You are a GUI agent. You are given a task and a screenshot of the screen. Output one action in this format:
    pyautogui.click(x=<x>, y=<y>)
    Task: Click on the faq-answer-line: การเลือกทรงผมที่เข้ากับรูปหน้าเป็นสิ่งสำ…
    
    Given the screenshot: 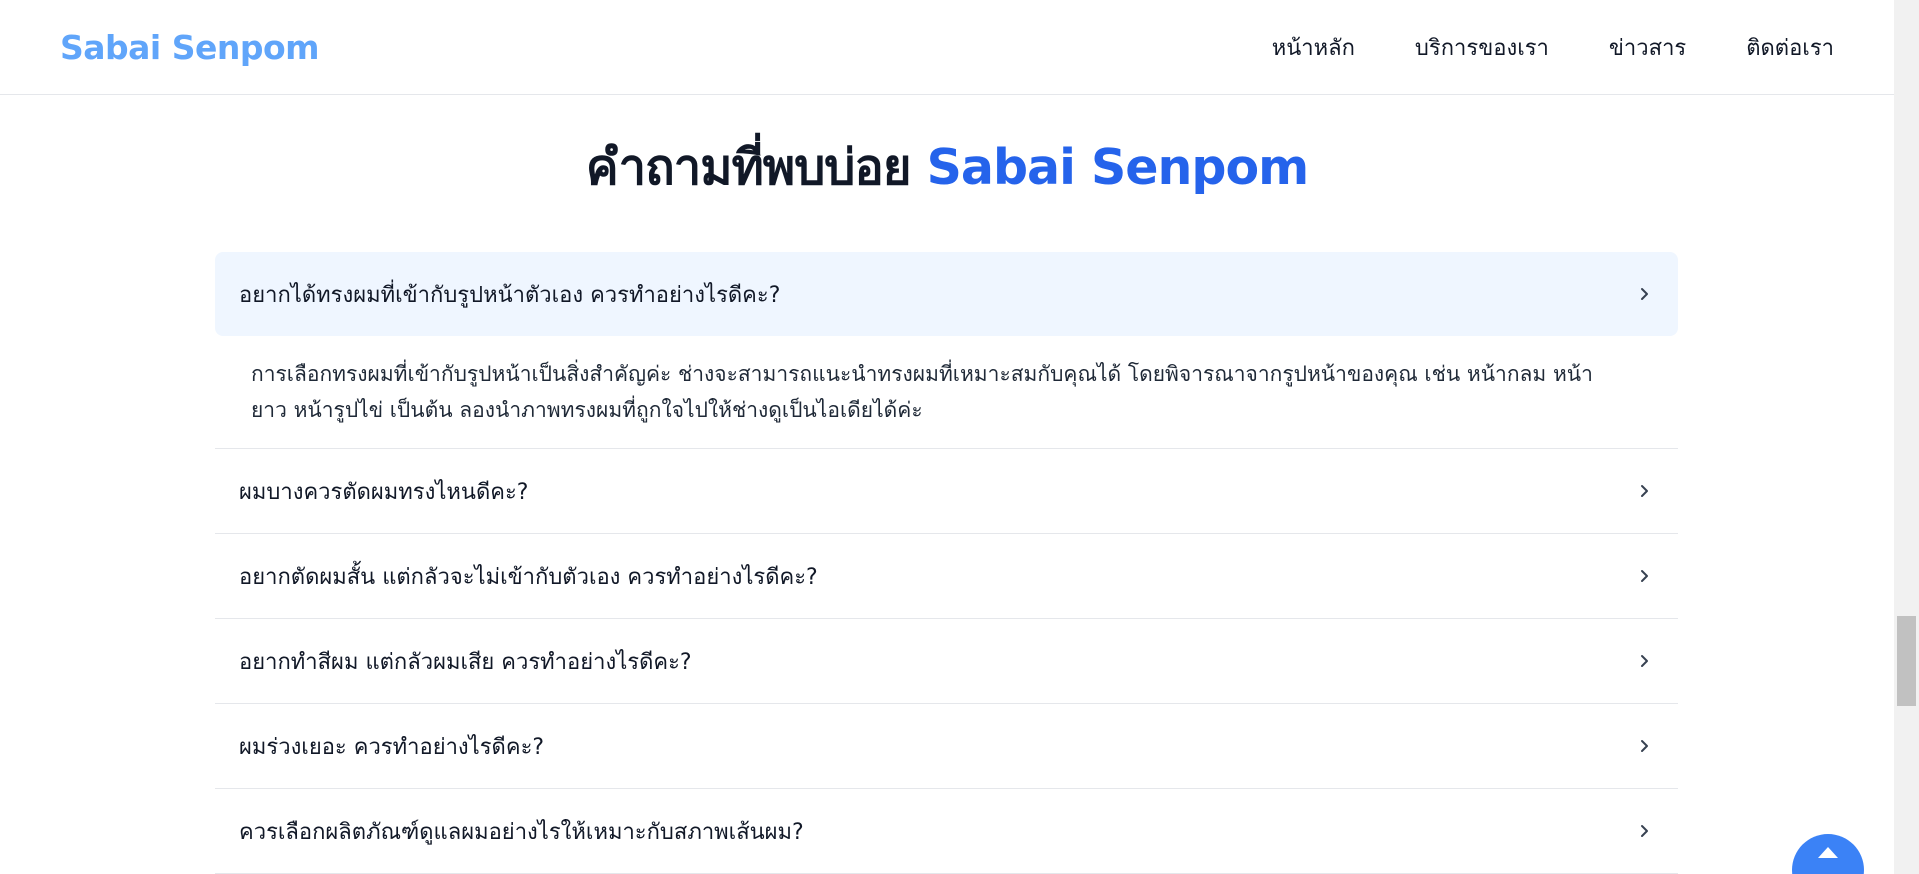 What is the action you would take?
    pyautogui.click(x=922, y=374)
    